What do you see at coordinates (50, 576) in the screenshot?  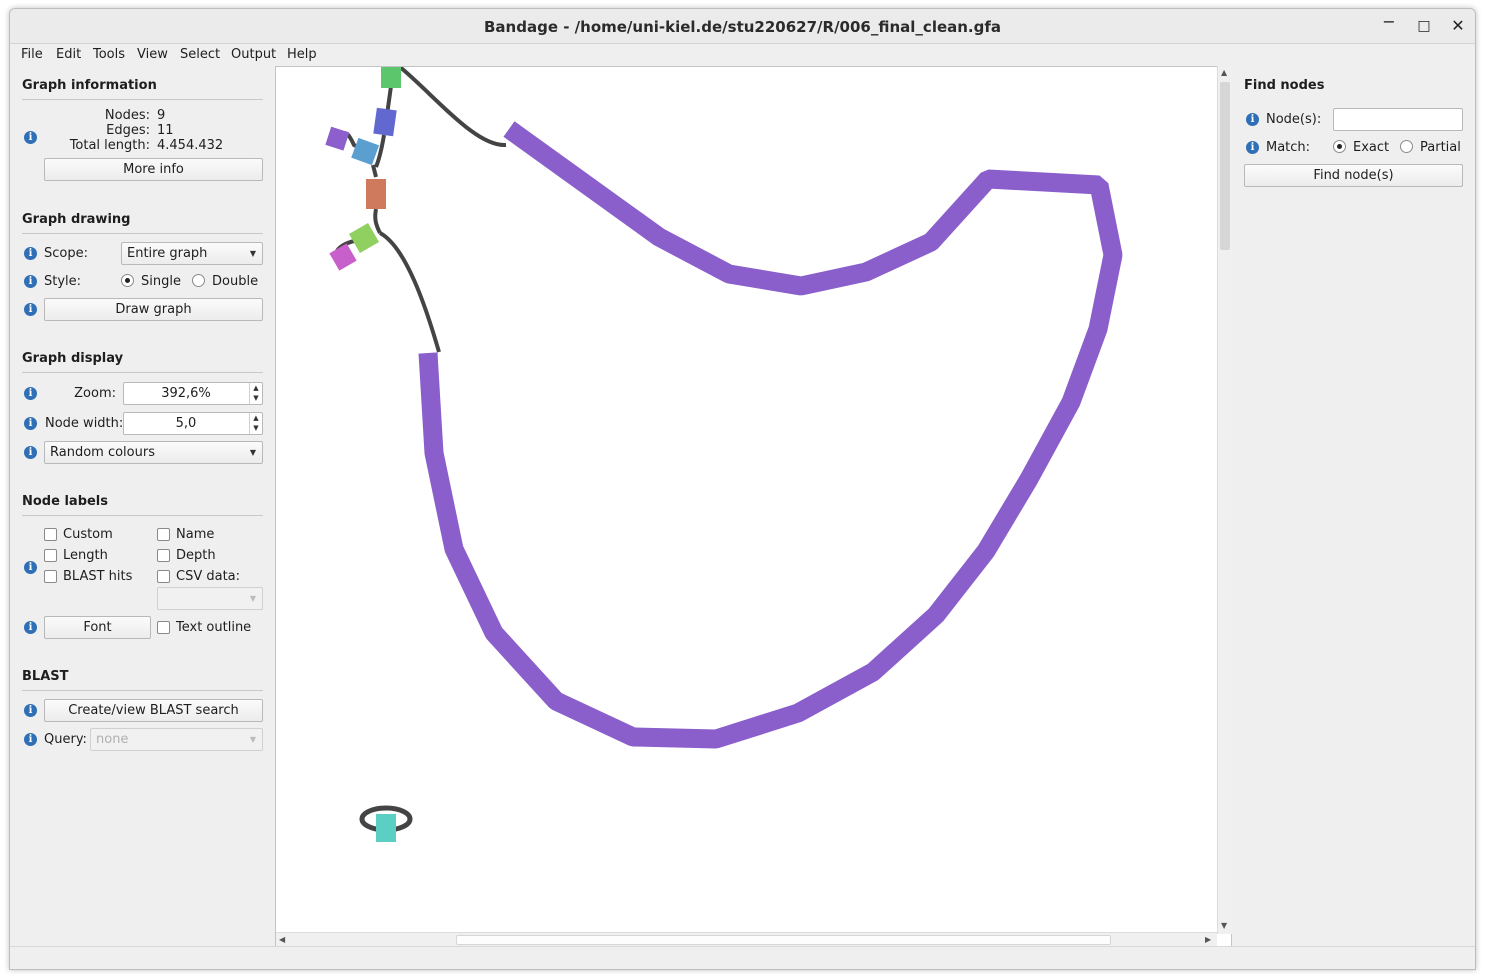 I see `blast-hits-checkbox` at bounding box center [50, 576].